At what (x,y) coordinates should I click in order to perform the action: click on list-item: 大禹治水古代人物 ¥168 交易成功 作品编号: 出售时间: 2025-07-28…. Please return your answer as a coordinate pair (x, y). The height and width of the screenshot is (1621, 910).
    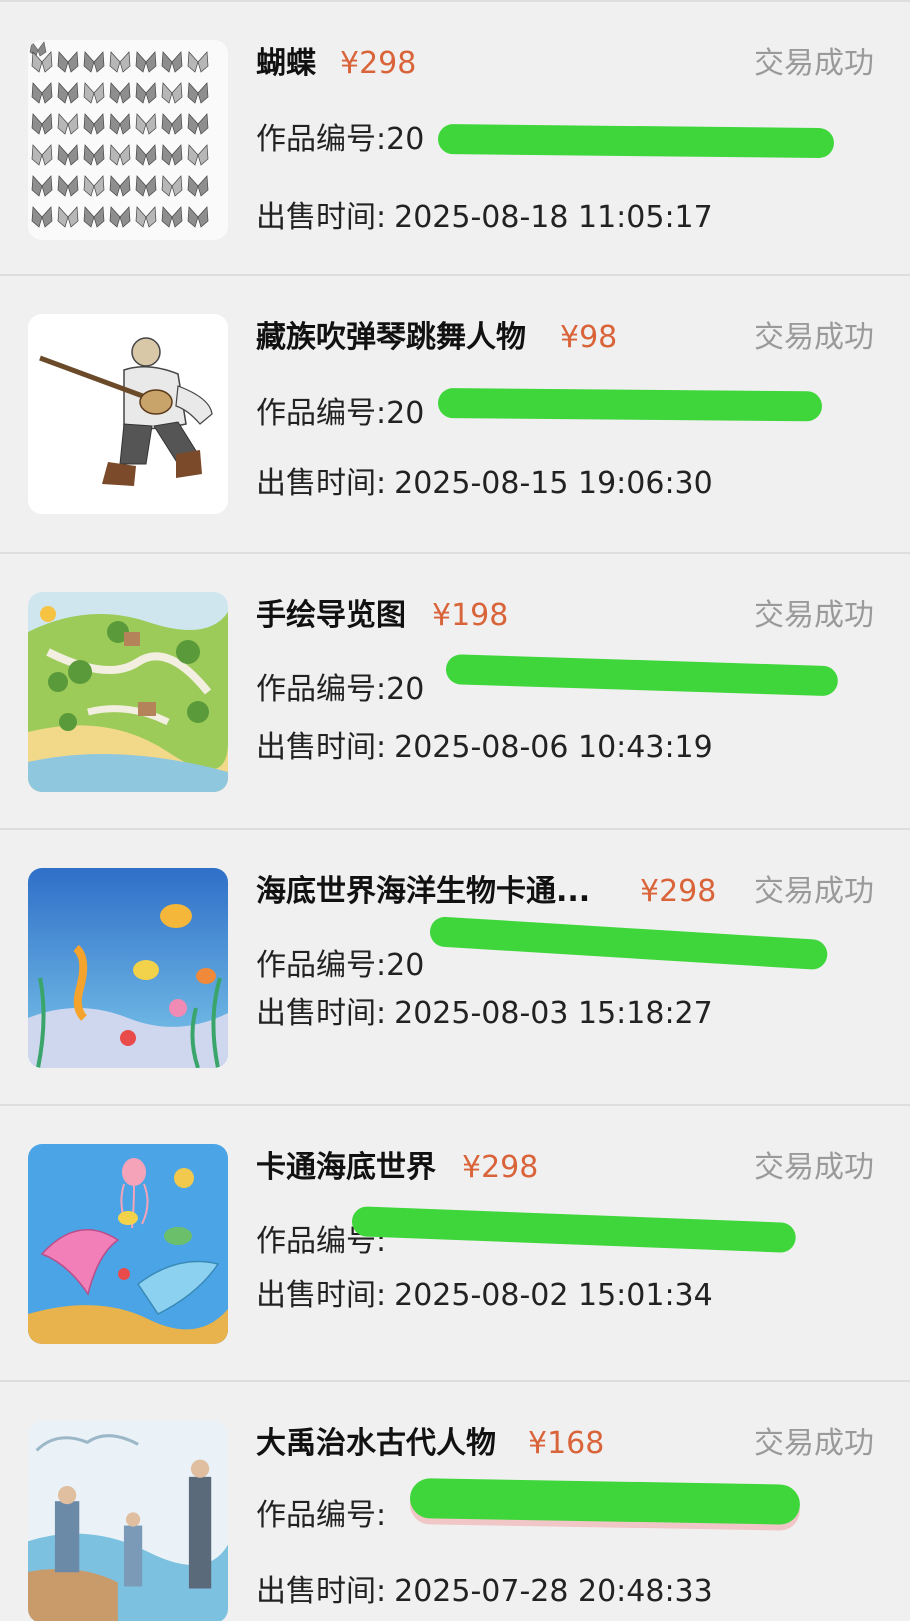
    Looking at the image, I should click on (455, 1500).